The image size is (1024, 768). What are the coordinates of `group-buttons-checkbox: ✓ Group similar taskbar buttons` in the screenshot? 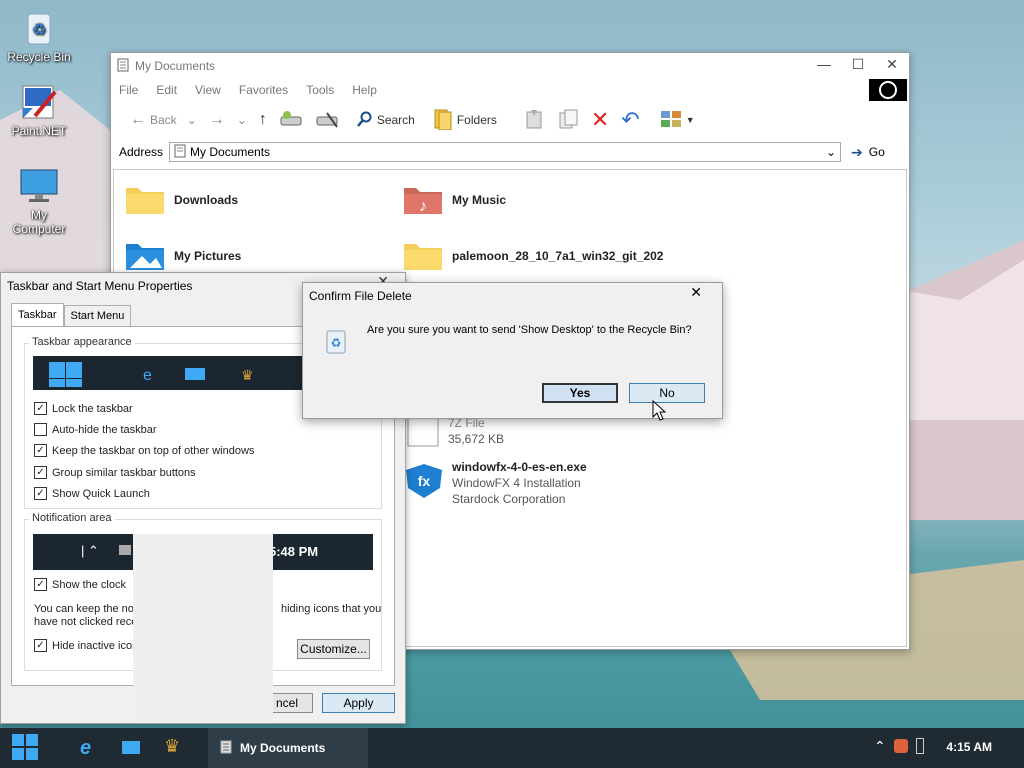 It's located at (115, 472).